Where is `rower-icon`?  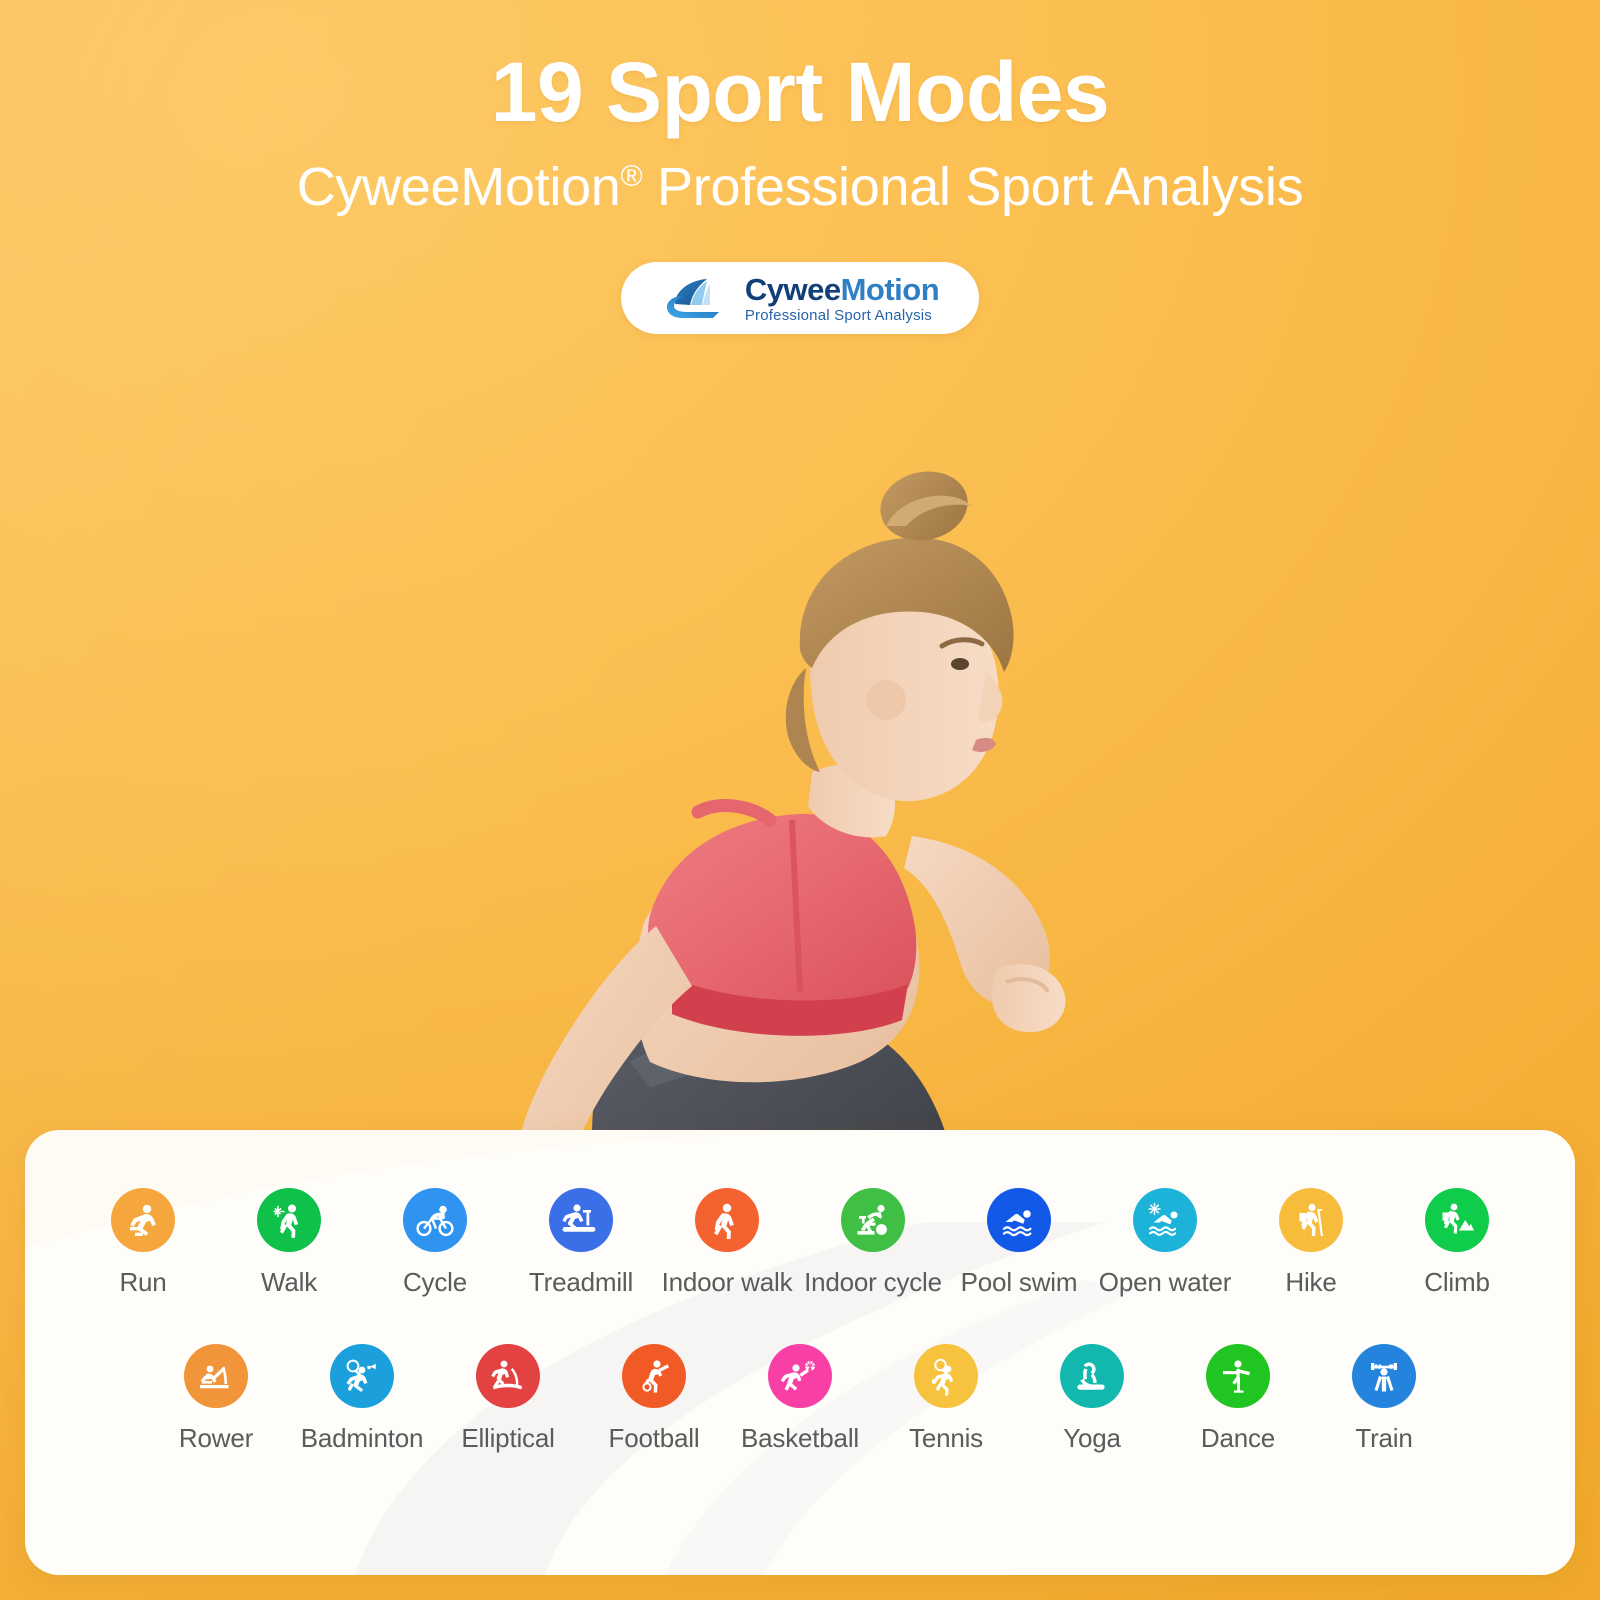
rower-icon is located at coordinates (216, 1376).